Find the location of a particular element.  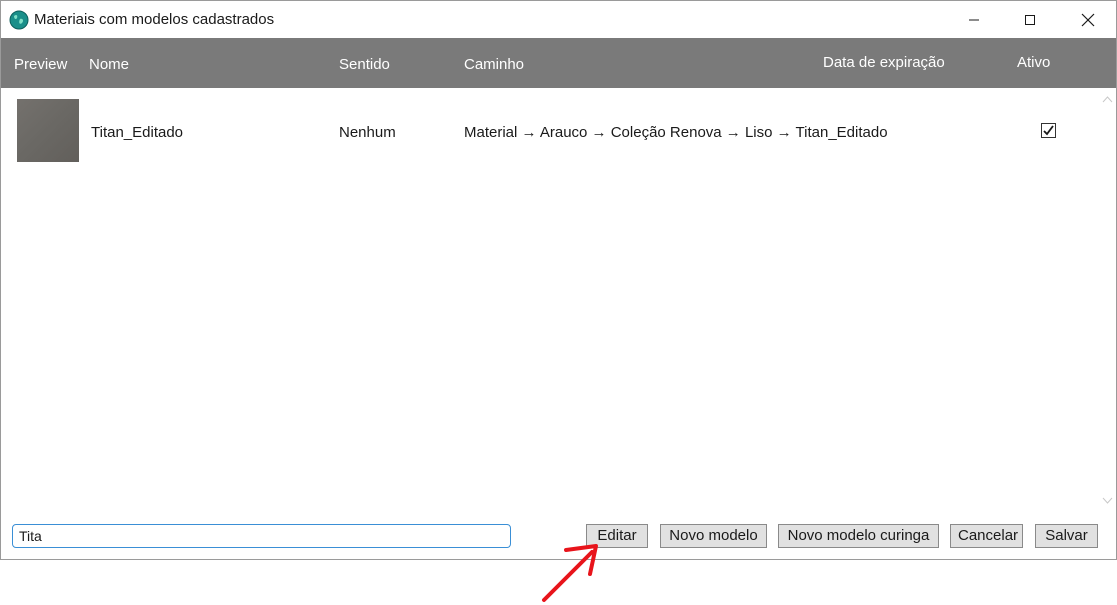

minimize-icon is located at coordinates (974, 19).